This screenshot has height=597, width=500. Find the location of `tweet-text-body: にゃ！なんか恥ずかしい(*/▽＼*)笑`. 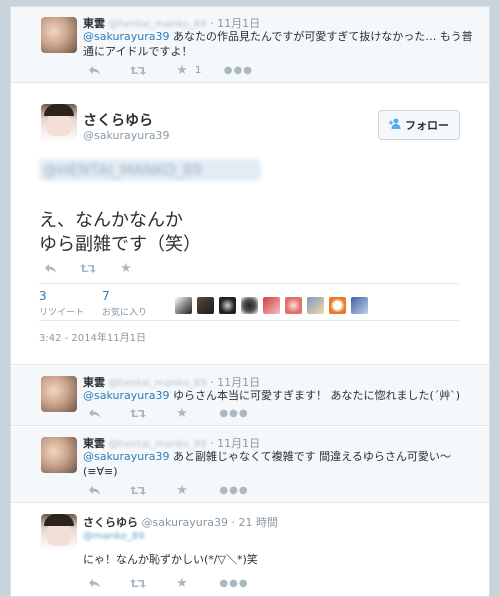

tweet-text-body: にゃ！なんか恥ずかしい(*/▽＼*)笑 is located at coordinates (170, 559).